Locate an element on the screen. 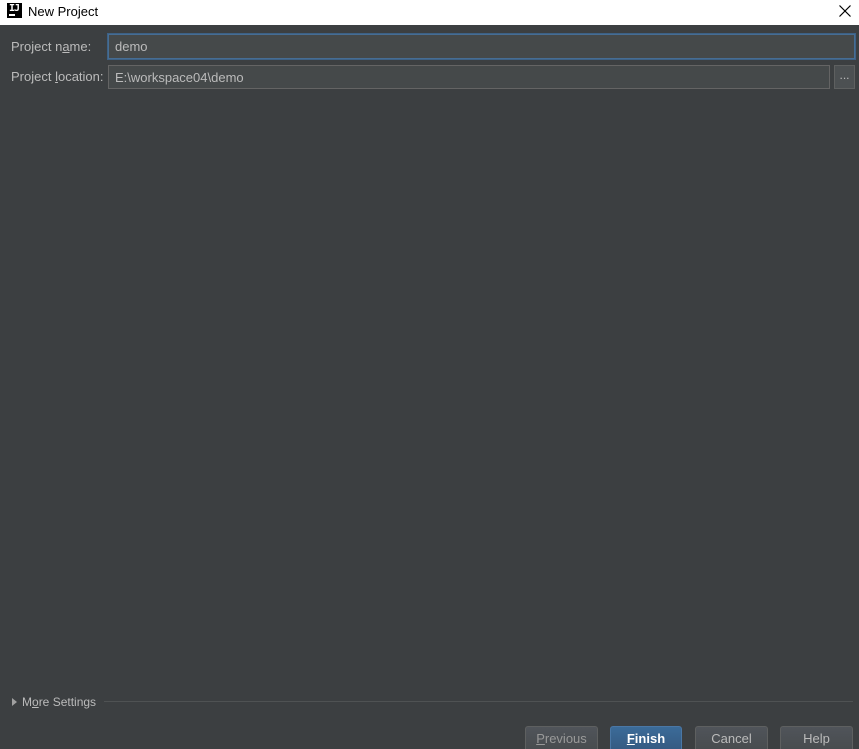 The height and width of the screenshot is (749, 859). intellij-app-icon: IJ is located at coordinates (14, 10).